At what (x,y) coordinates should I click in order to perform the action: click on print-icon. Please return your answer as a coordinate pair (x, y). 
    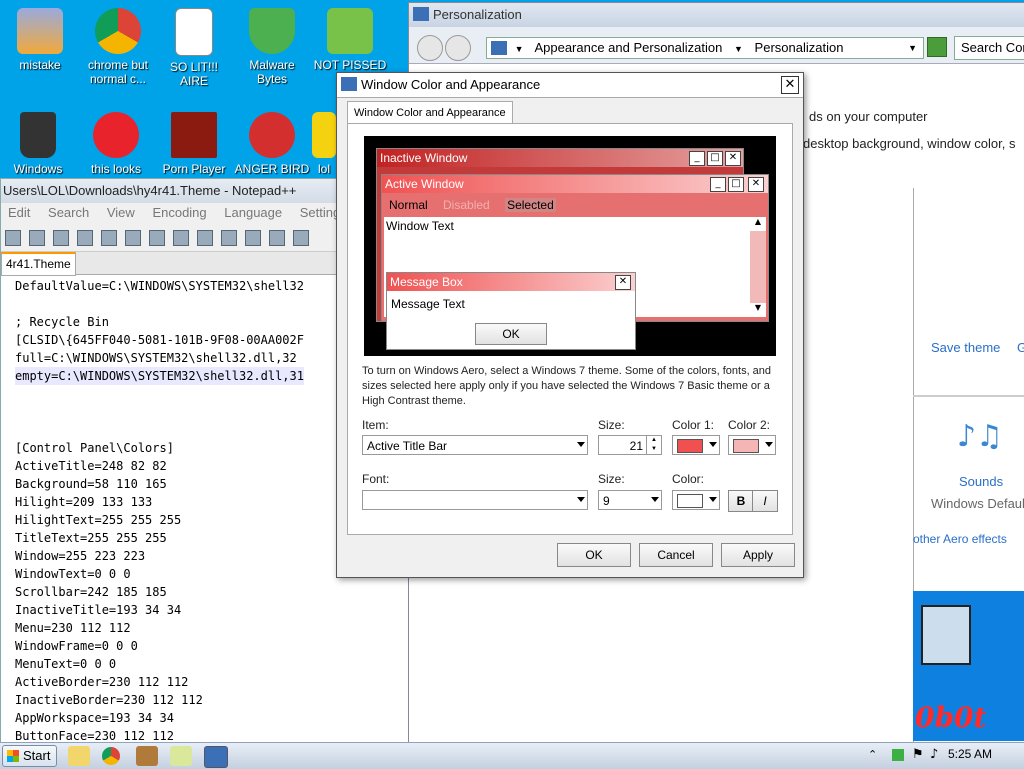
    Looking at the image, I should click on (133, 238).